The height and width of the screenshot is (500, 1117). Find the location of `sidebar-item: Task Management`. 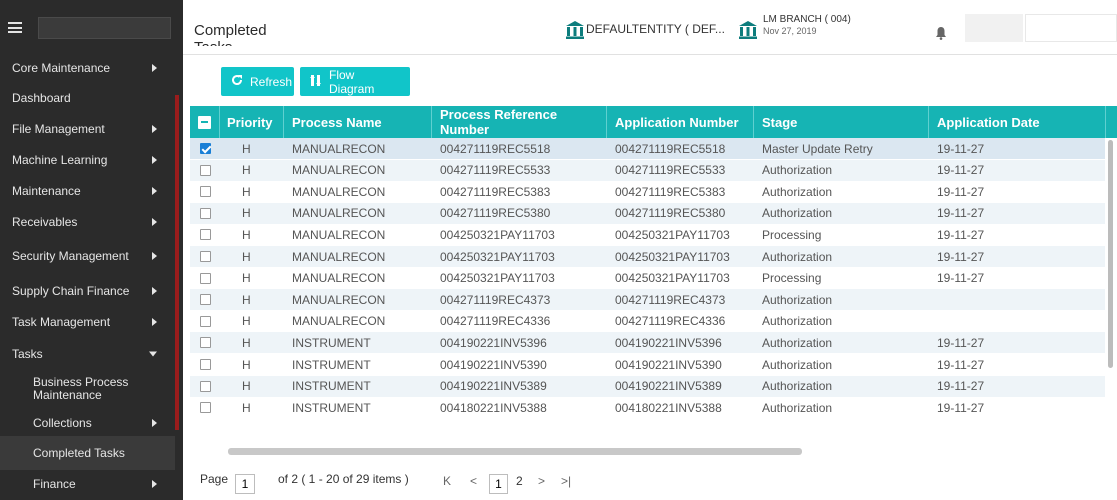

sidebar-item: Task Management is located at coordinates (87, 322).